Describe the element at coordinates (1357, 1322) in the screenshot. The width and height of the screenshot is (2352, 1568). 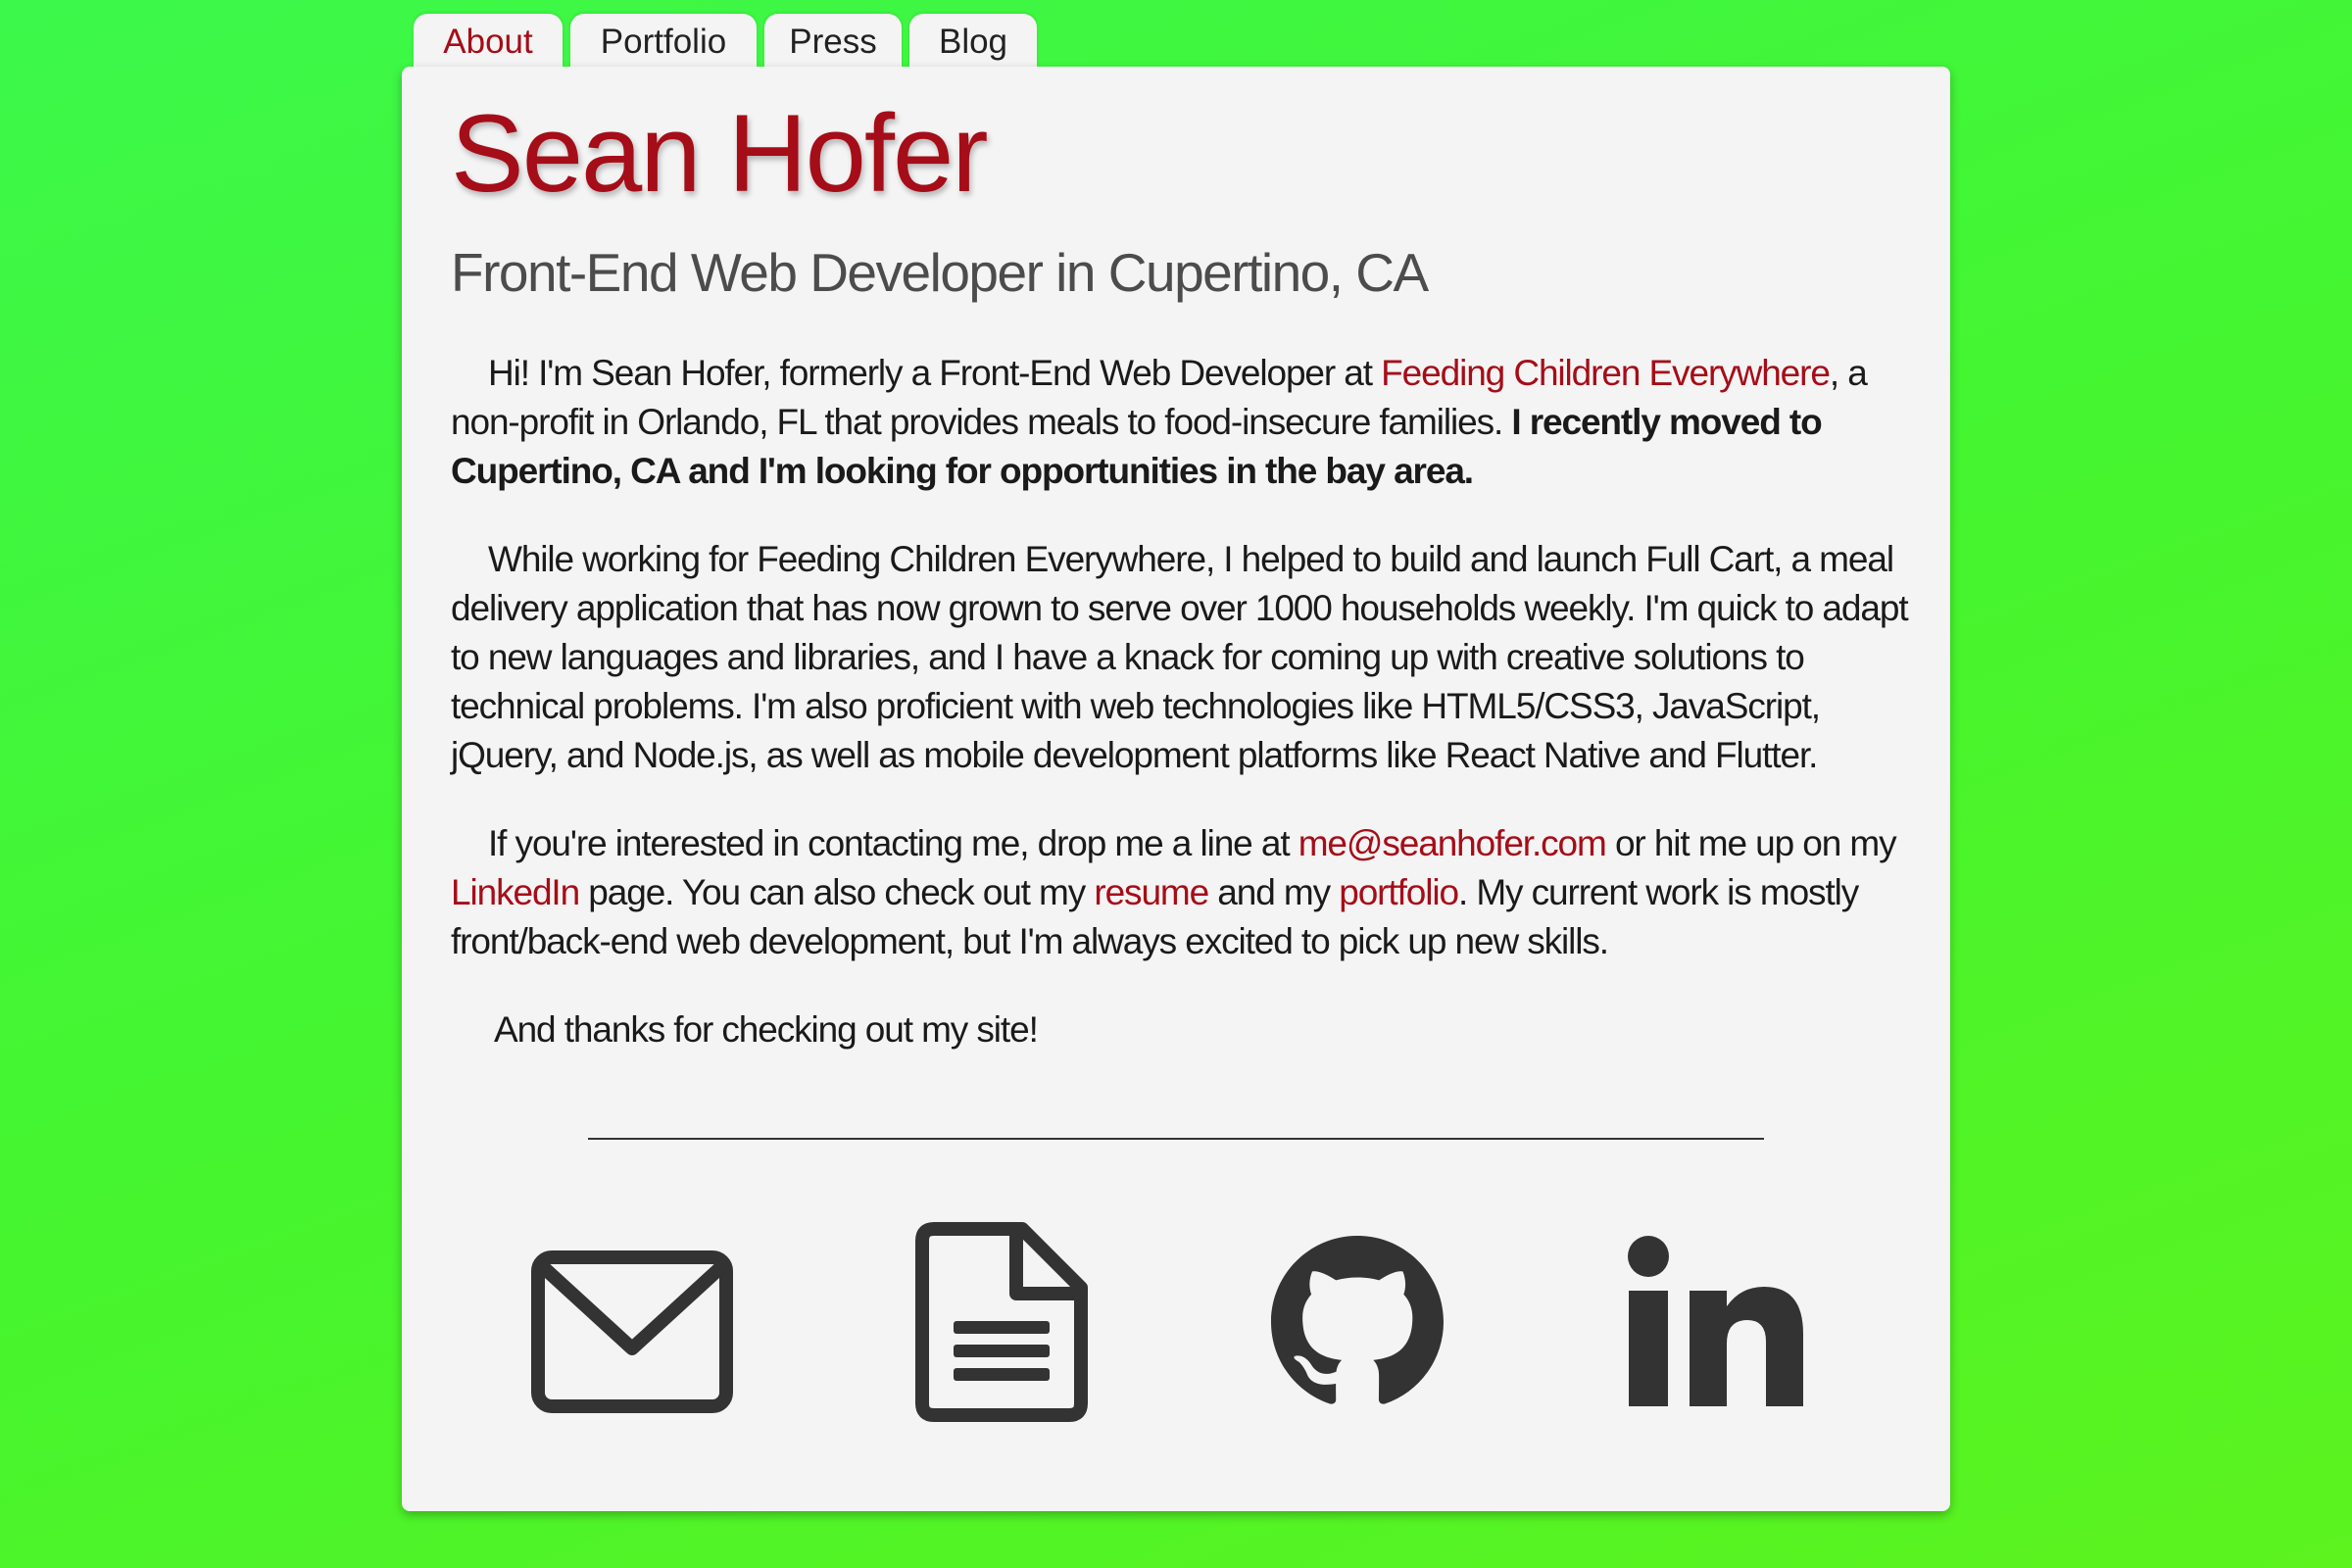
I see `github-icon` at that location.